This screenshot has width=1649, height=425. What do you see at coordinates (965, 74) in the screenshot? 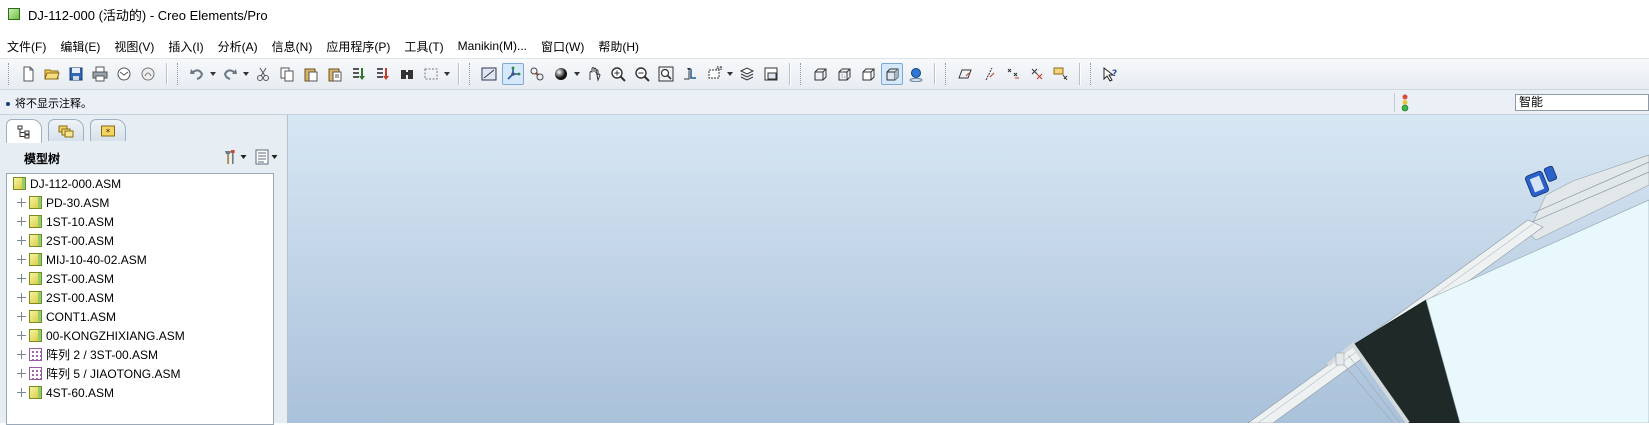
I see `datum-planes-button` at bounding box center [965, 74].